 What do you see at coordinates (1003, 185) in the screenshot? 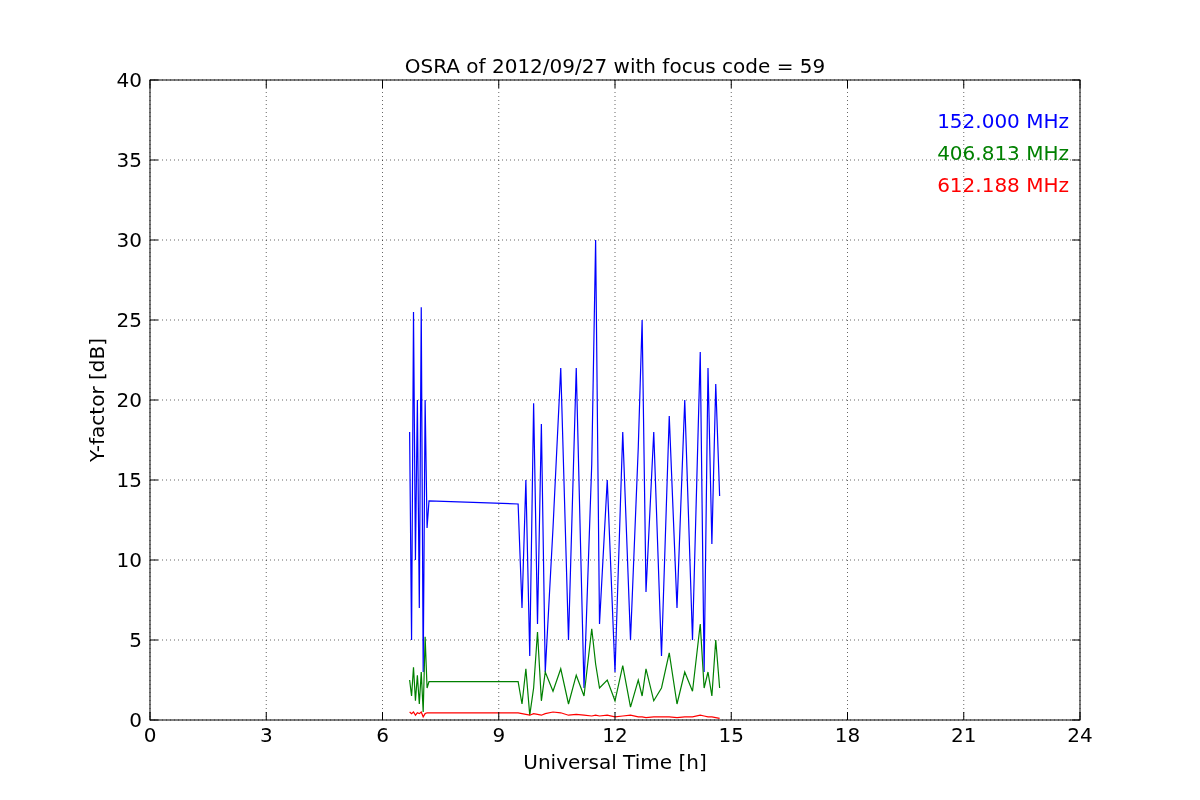
I see `legend-label: 612.188 MHz` at bounding box center [1003, 185].